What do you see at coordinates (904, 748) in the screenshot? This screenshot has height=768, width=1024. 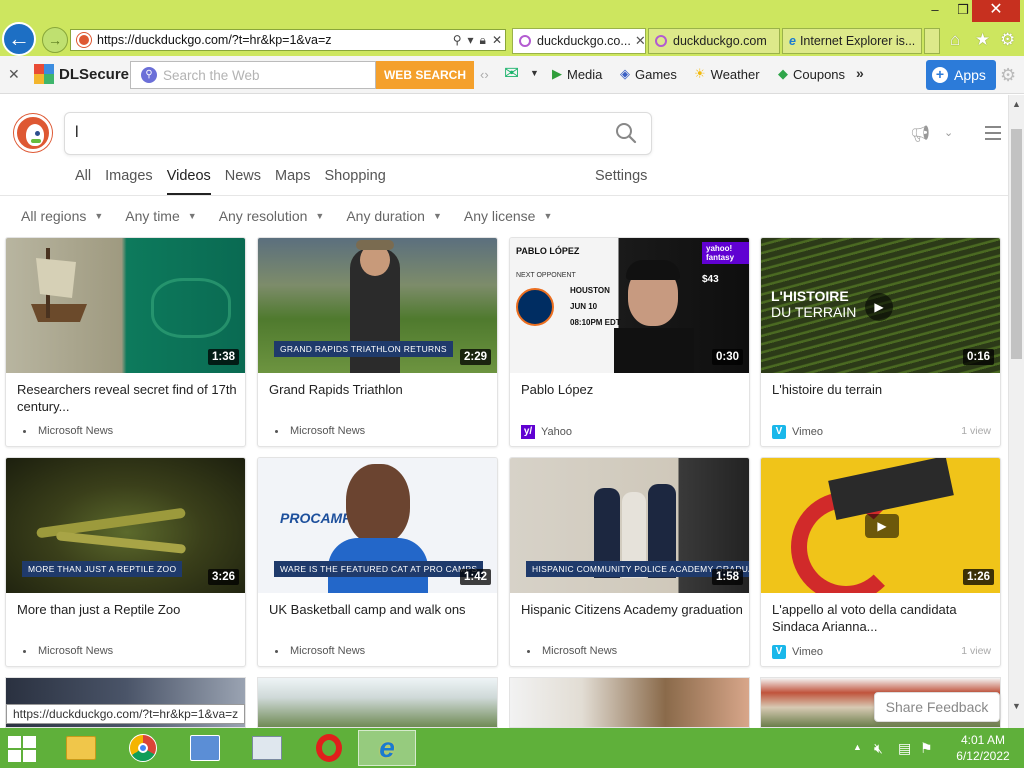 I see `network-icon: ▤` at bounding box center [904, 748].